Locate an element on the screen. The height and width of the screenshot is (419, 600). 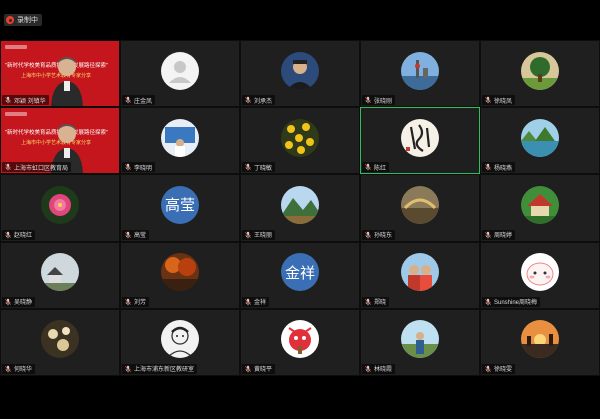
participant-tile: 王晓丽 is located at coordinates (300, 208).